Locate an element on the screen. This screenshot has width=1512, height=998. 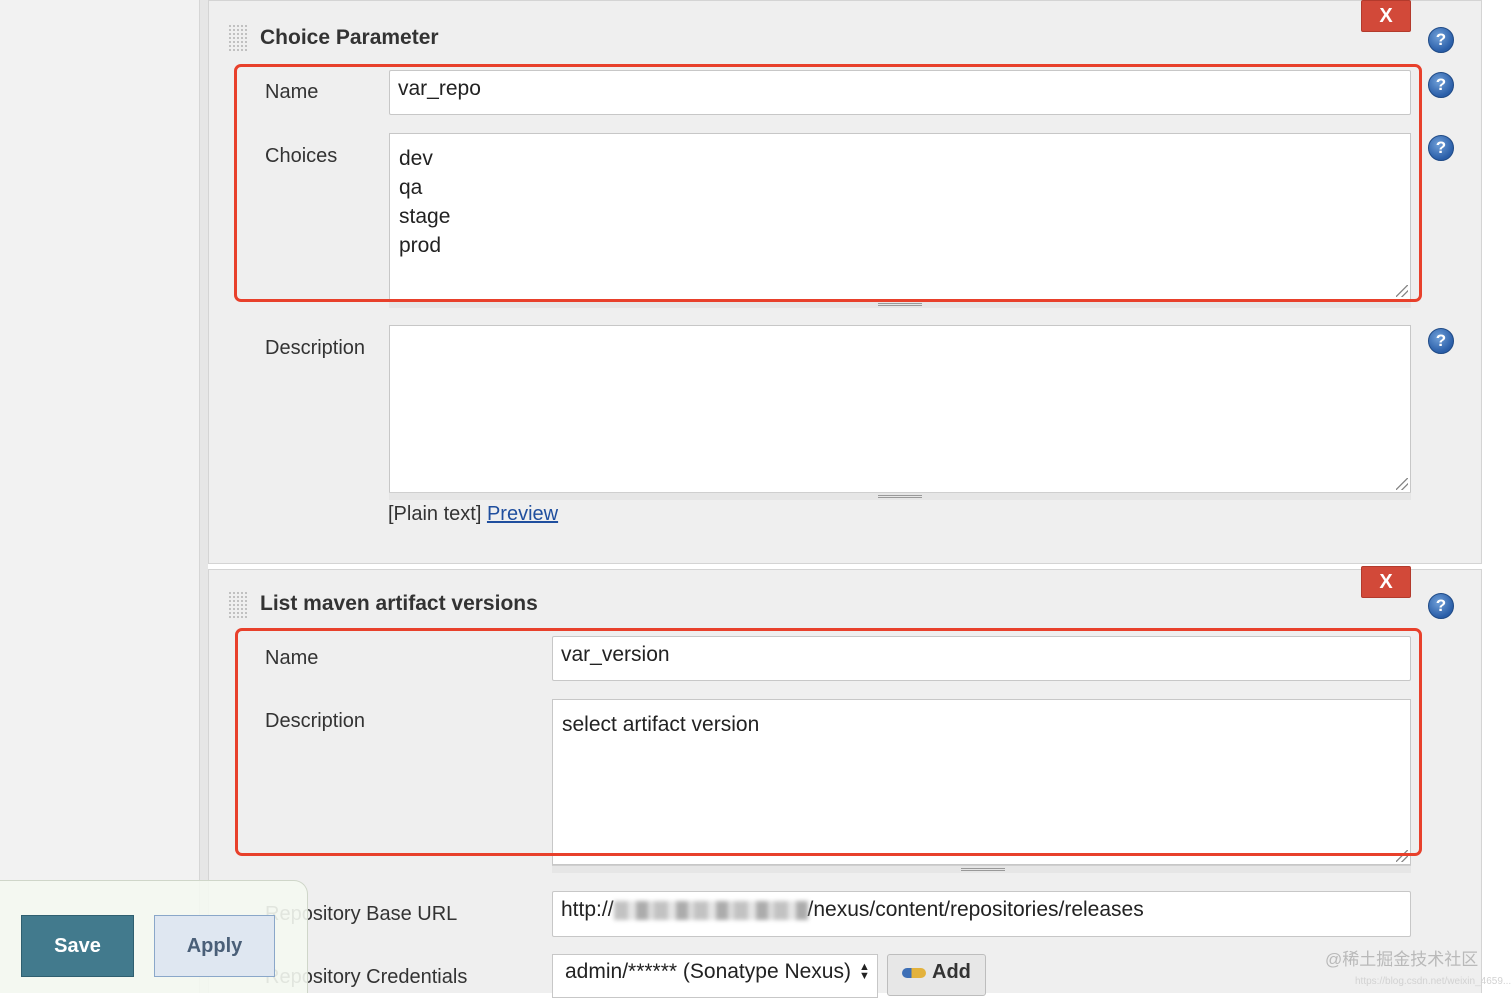
sidebar-gutter is located at coordinates (204, 496).